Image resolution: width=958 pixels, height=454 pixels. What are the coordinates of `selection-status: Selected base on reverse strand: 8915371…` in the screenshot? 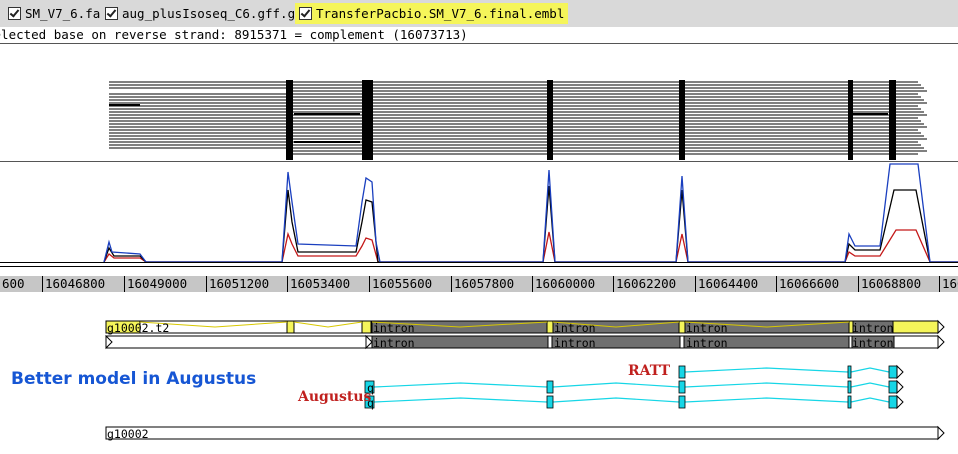 It's located at (479, 35).